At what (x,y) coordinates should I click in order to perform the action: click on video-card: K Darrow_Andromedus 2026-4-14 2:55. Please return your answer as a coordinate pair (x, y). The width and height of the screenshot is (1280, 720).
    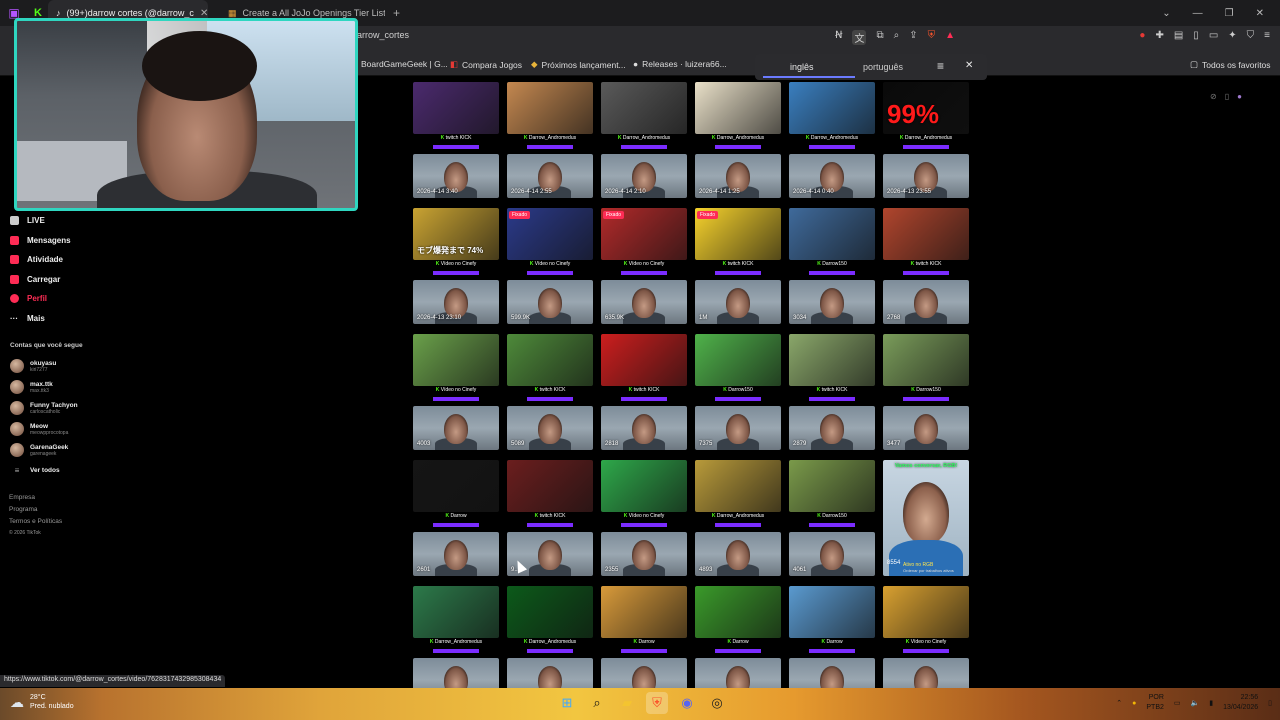
    Looking at the image, I should click on (550, 140).